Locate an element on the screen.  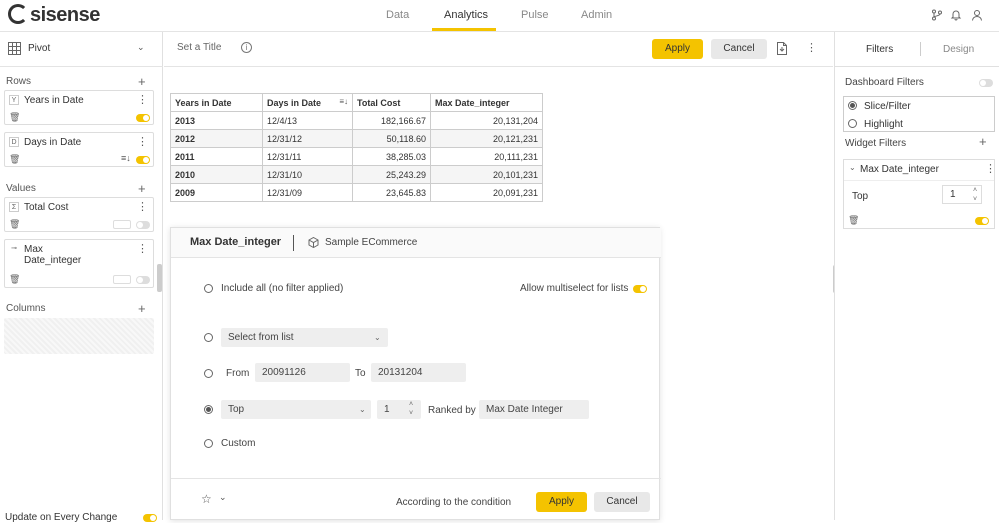
add-widget-filter-plus-icon: + is located at coordinates (983, 141).